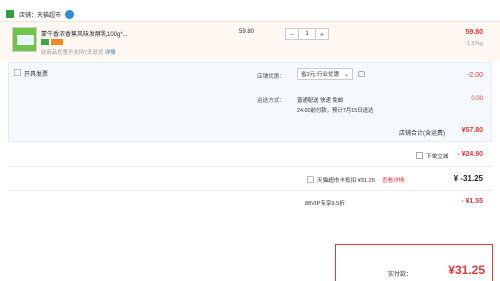 This screenshot has height=281, width=500. I want to click on discount-value: - ¥24.90, so click(470, 154).